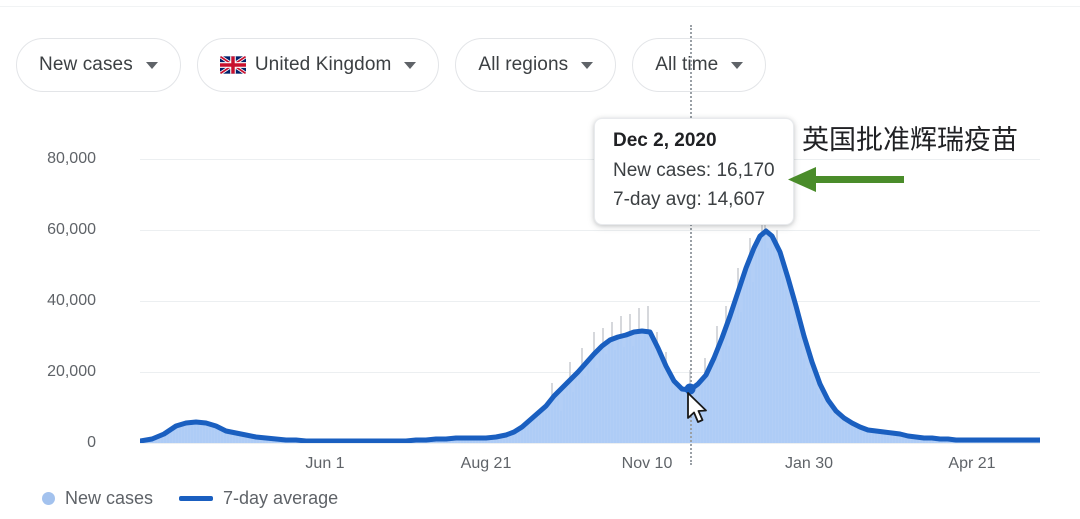  I want to click on x-axis-tick-label: Jun 1, so click(325, 463).